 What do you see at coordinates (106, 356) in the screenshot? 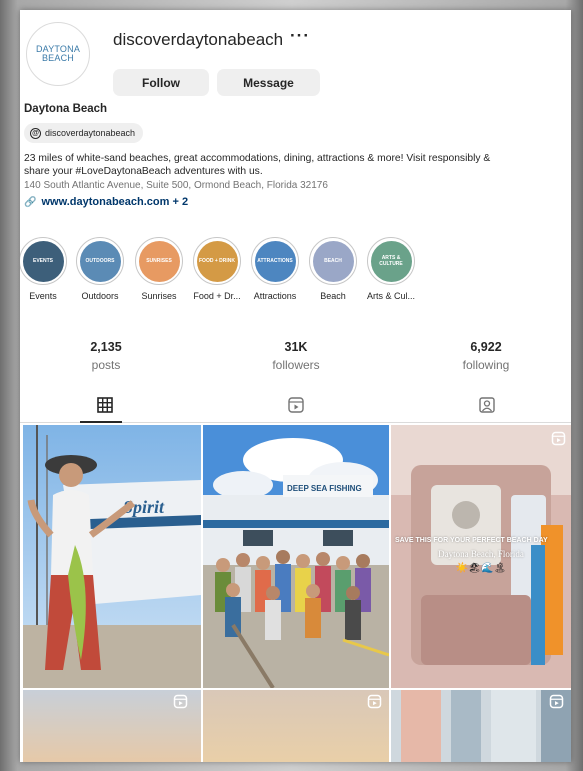
I see `stat-posts: 2,135 posts` at bounding box center [106, 356].